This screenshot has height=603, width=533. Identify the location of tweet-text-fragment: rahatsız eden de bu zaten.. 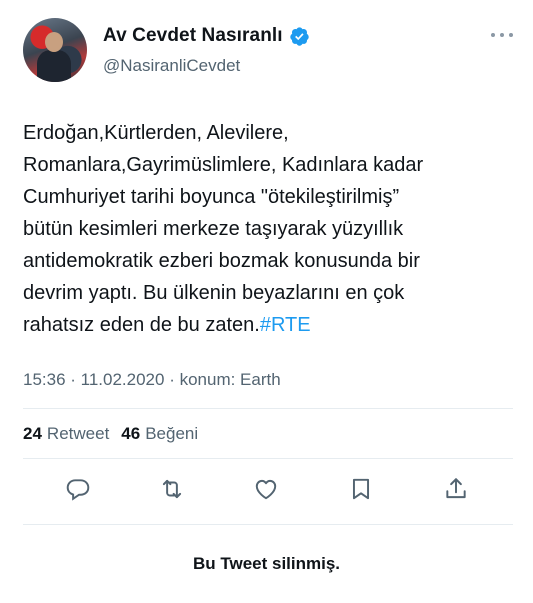
(141, 325).